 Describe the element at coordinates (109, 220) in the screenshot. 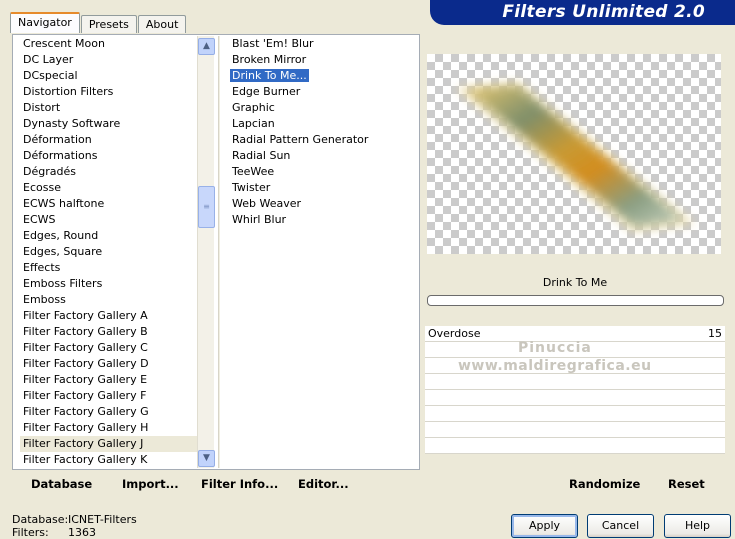

I see `category-item: ECWS` at that location.